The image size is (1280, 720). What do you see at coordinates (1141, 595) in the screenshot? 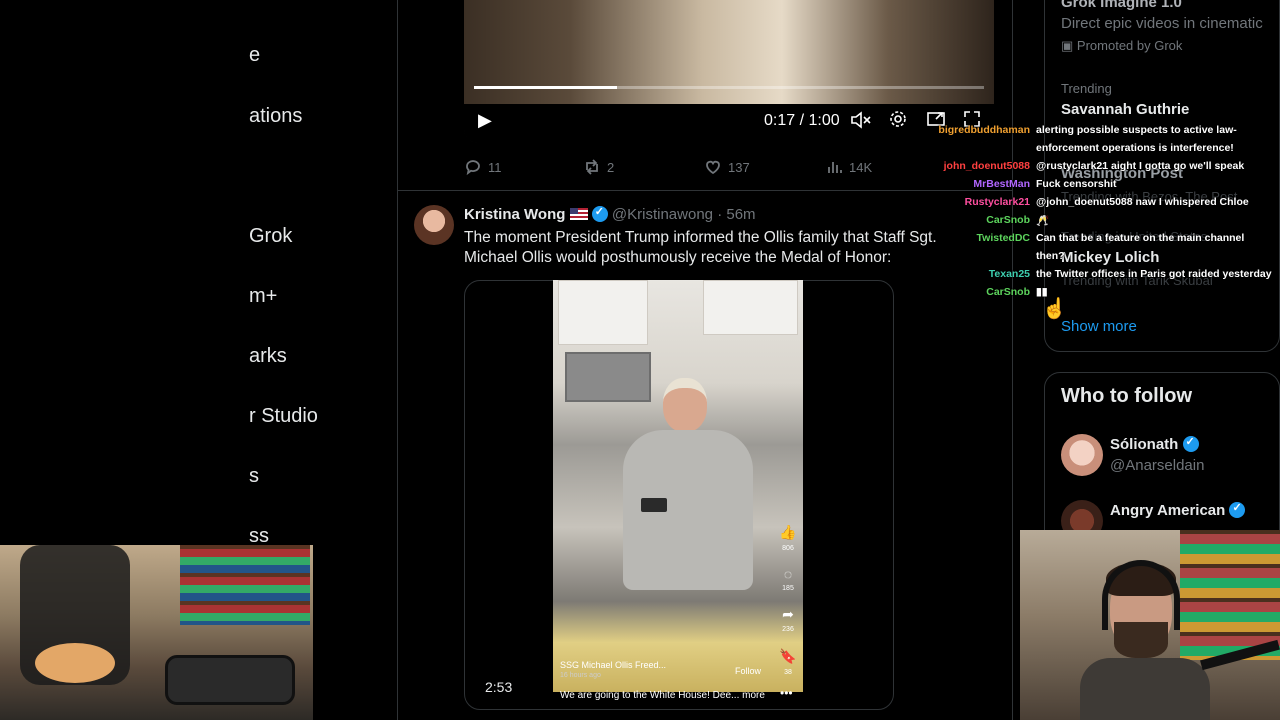
I see `headset-icon` at bounding box center [1141, 595].